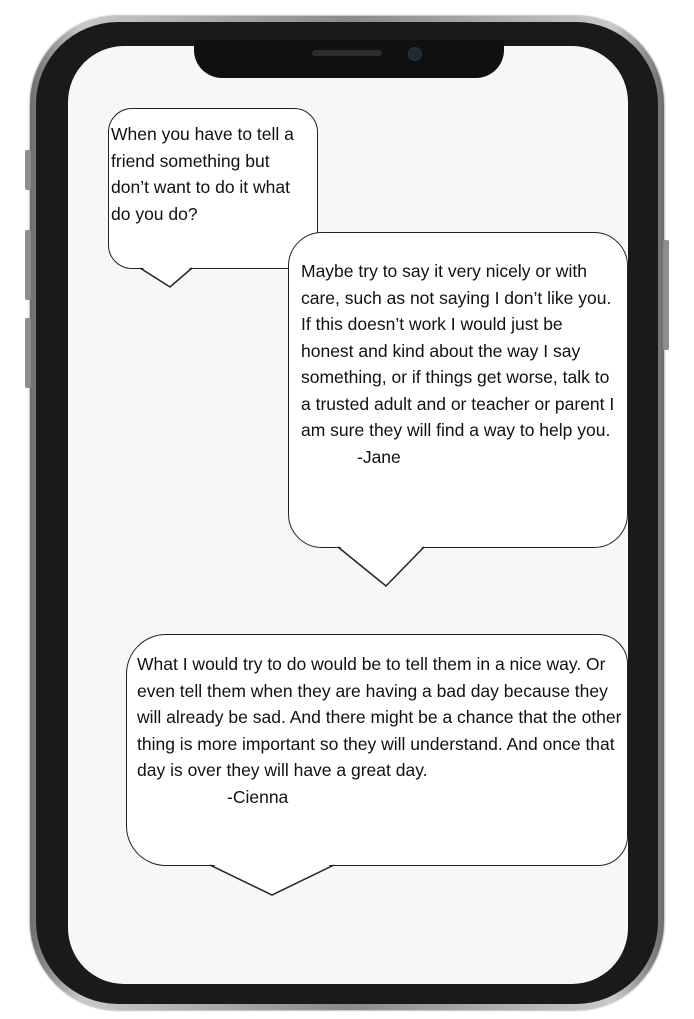 The height and width of the screenshot is (1019, 694). Describe the element at coordinates (415, 54) in the screenshot. I see `front-camera-icon` at that location.